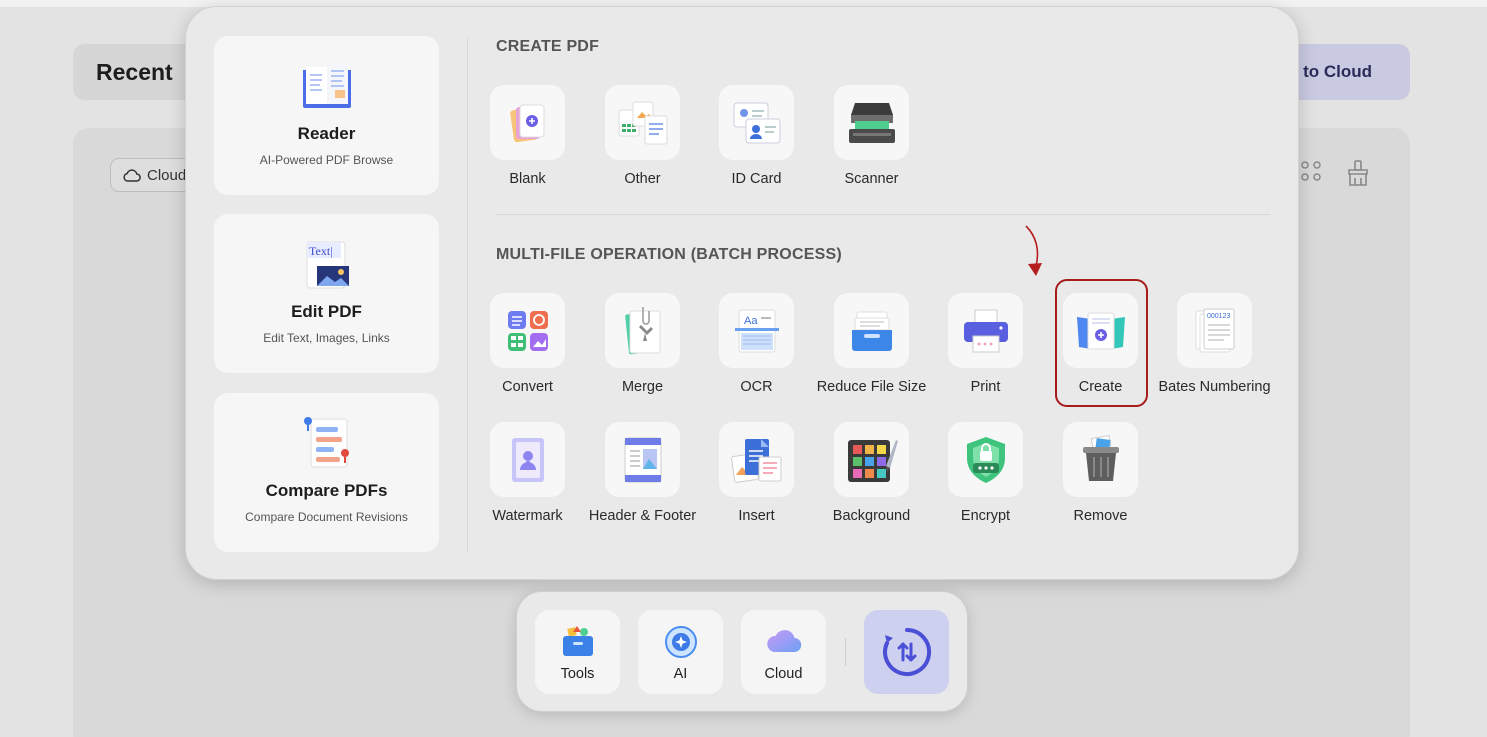 The width and height of the screenshot is (1487, 737). I want to click on tool-scanner: Scanner, so click(871, 136).